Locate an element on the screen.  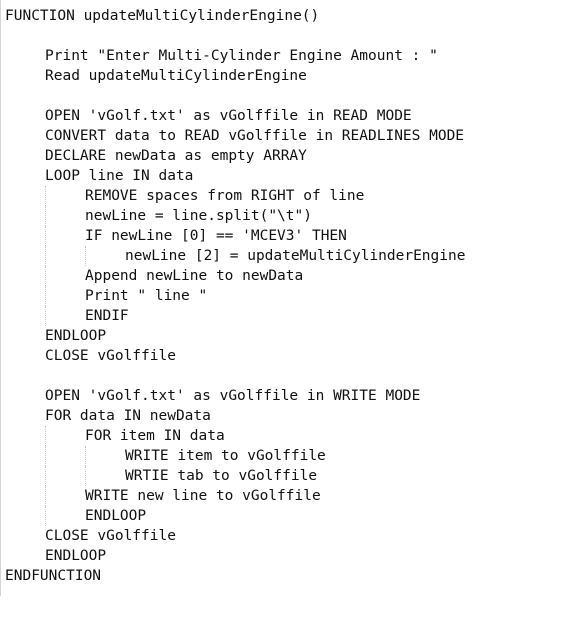
code-line: DECLARE newData as empty ARRAY is located at coordinates (283, 156).